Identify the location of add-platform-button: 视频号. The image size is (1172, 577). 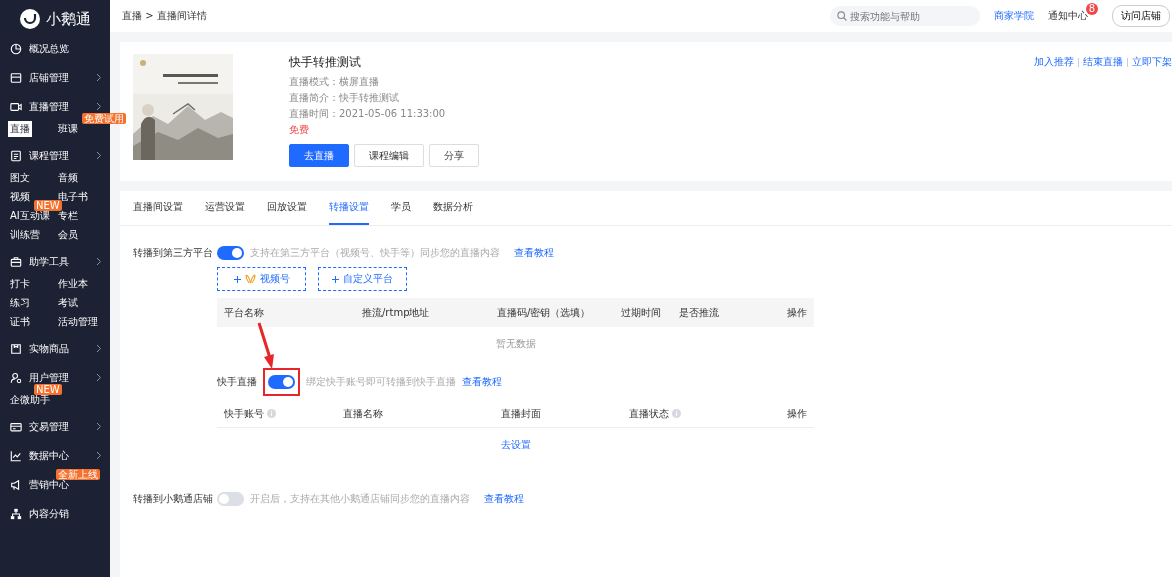
(261, 279).